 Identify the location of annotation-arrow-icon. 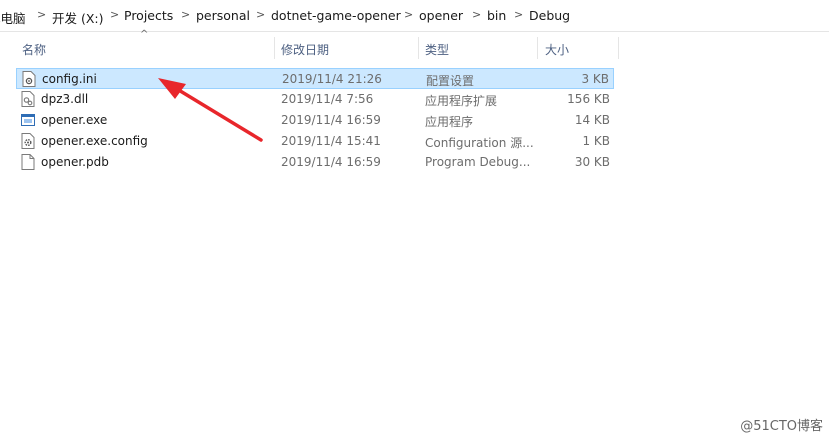
(210, 110).